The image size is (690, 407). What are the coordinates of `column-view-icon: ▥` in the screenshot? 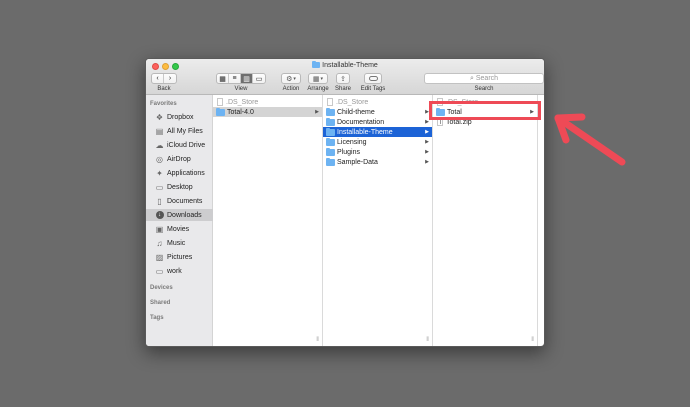 It's located at (247, 78).